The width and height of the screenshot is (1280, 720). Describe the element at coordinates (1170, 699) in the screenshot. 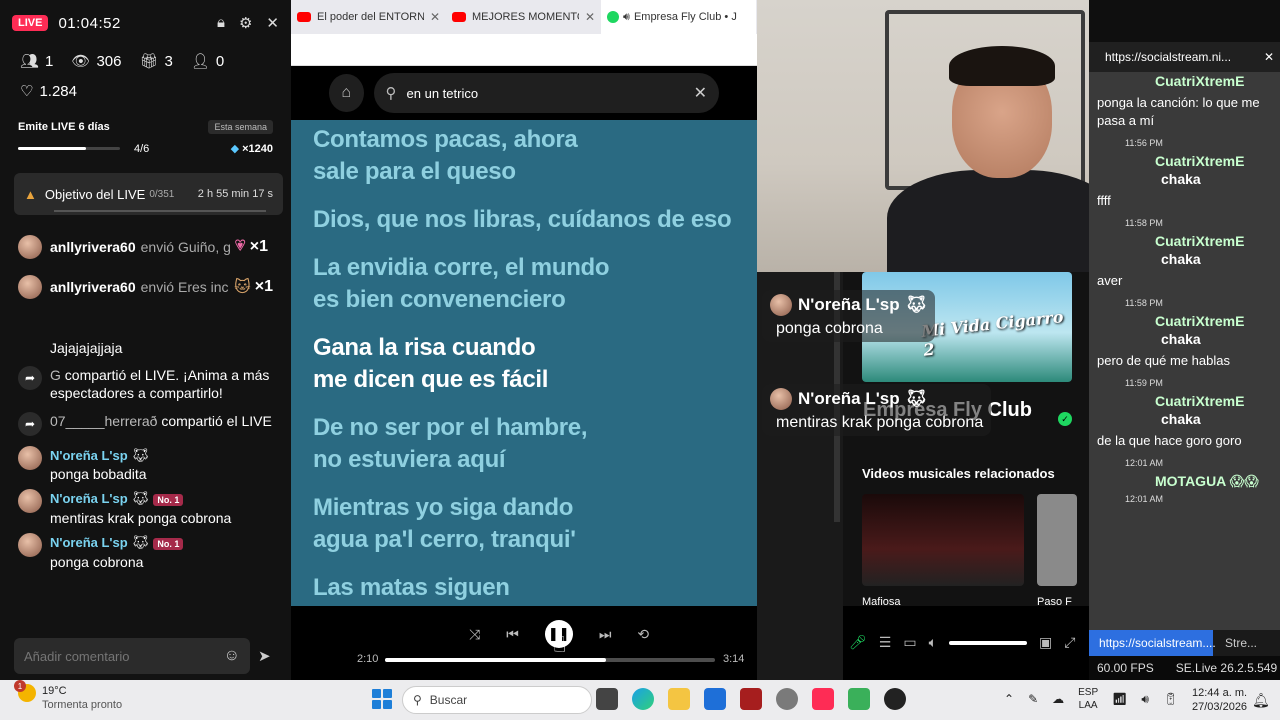

I see `battery-icon: 🔋︎` at that location.